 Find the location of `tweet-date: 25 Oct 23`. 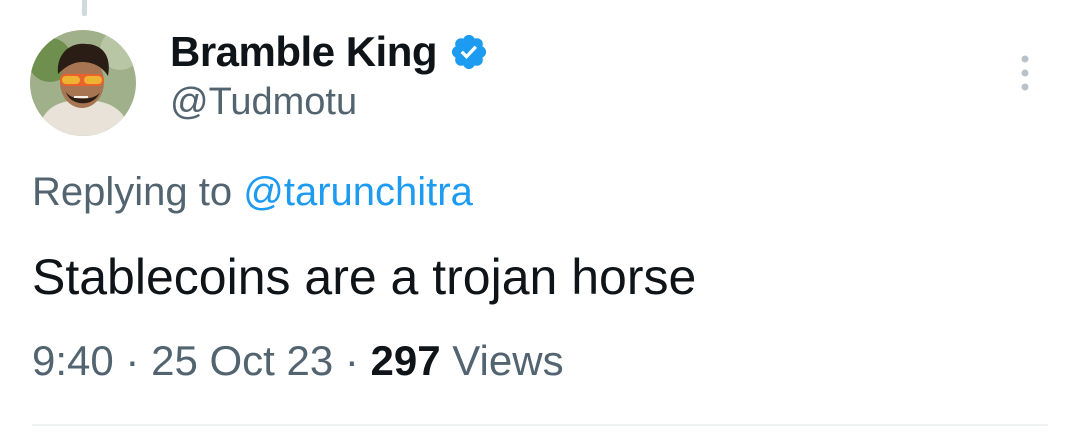

tweet-date: 25 Oct 23 is located at coordinates (242, 360).